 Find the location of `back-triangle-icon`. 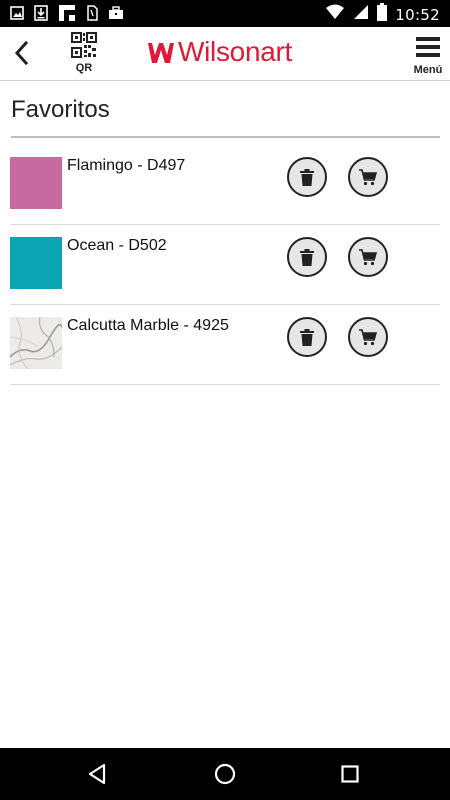

back-triangle-icon is located at coordinates (97, 774).